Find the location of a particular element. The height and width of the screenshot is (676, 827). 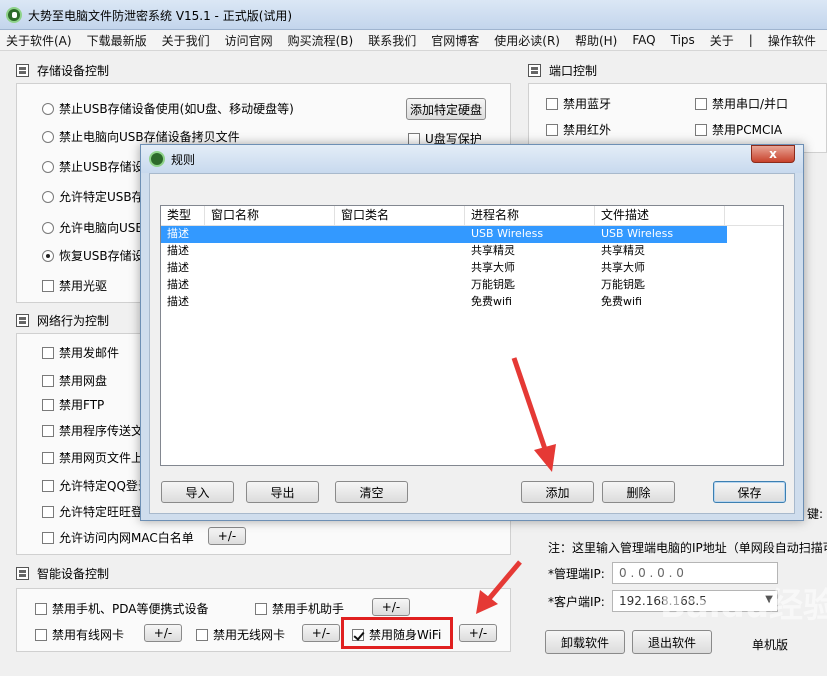

network-item-8: 允许访问内网MAC白名单 is located at coordinates (118, 537).